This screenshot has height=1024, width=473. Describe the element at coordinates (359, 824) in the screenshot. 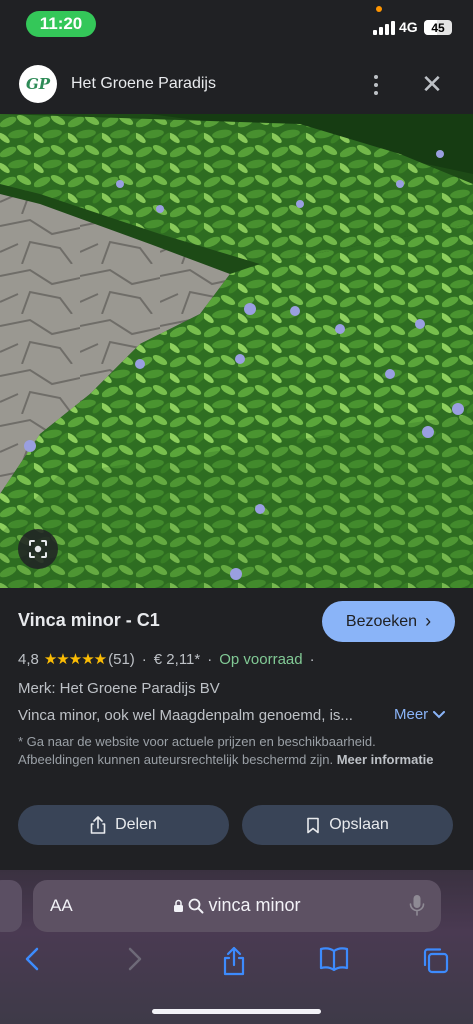

I see `save-button-label: Opslaan` at that location.